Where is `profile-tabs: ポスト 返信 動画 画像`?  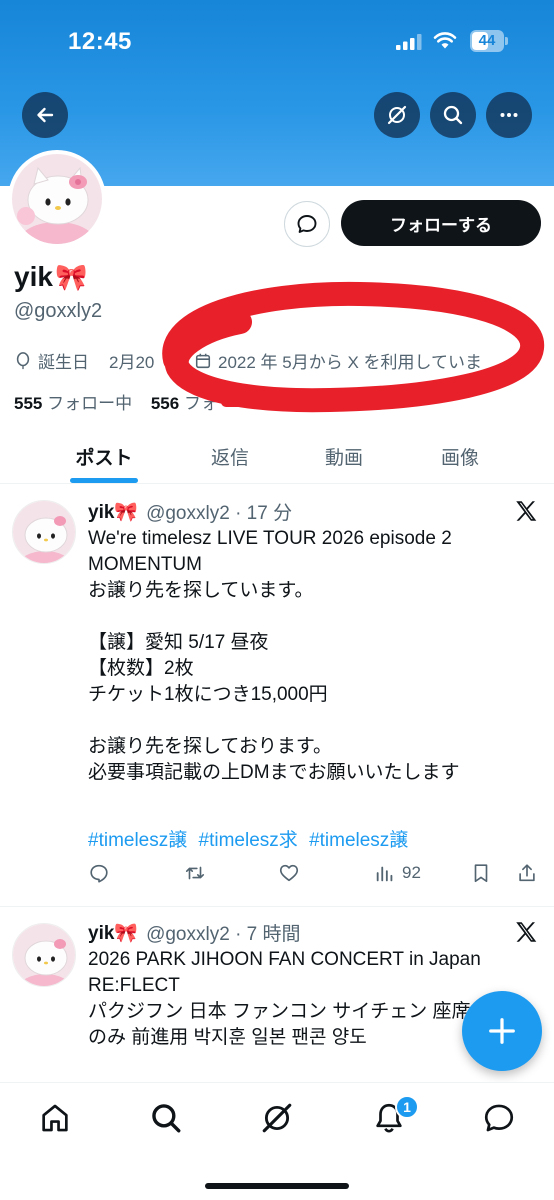
profile-tabs: ポスト 返信 動画 画像 is located at coordinates (277, 456).